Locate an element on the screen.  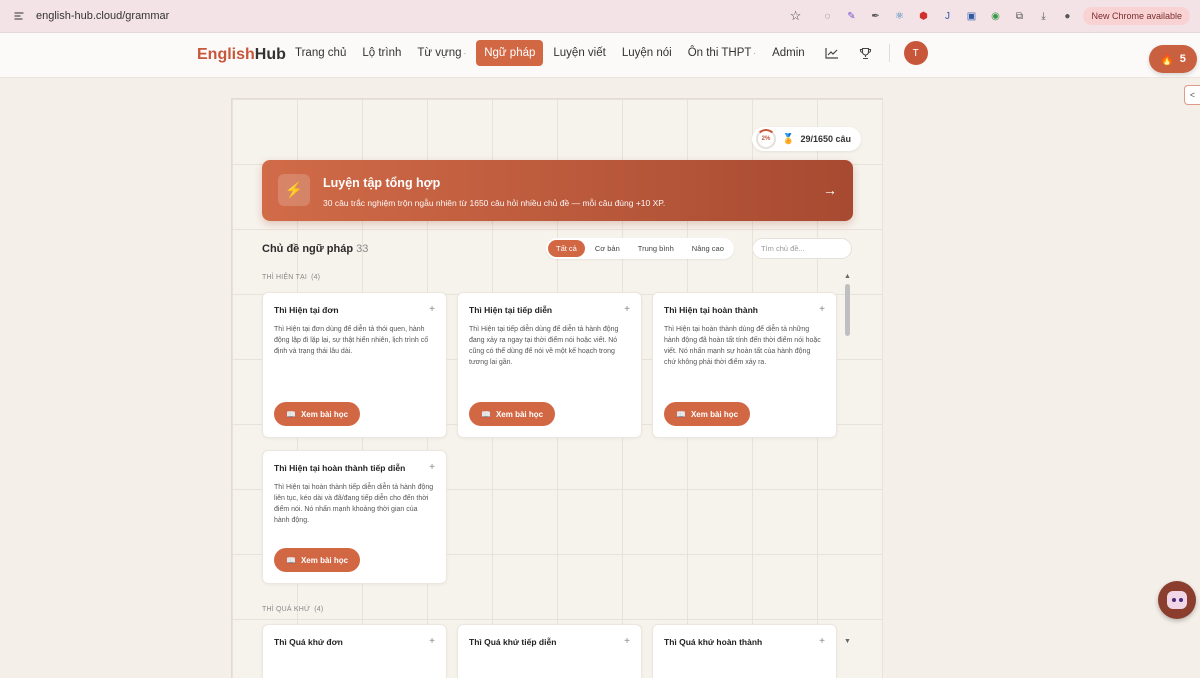
user-avatar: T is located at coordinates (915, 53).